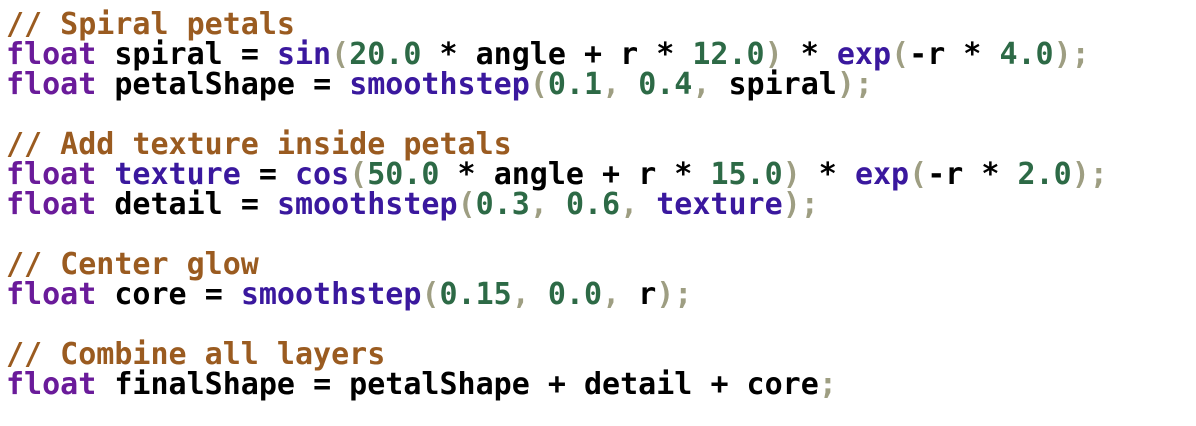 The height and width of the screenshot is (426, 1196). What do you see at coordinates (827, 384) in the screenshot?
I see `code-punctuation: ;` at bounding box center [827, 384].